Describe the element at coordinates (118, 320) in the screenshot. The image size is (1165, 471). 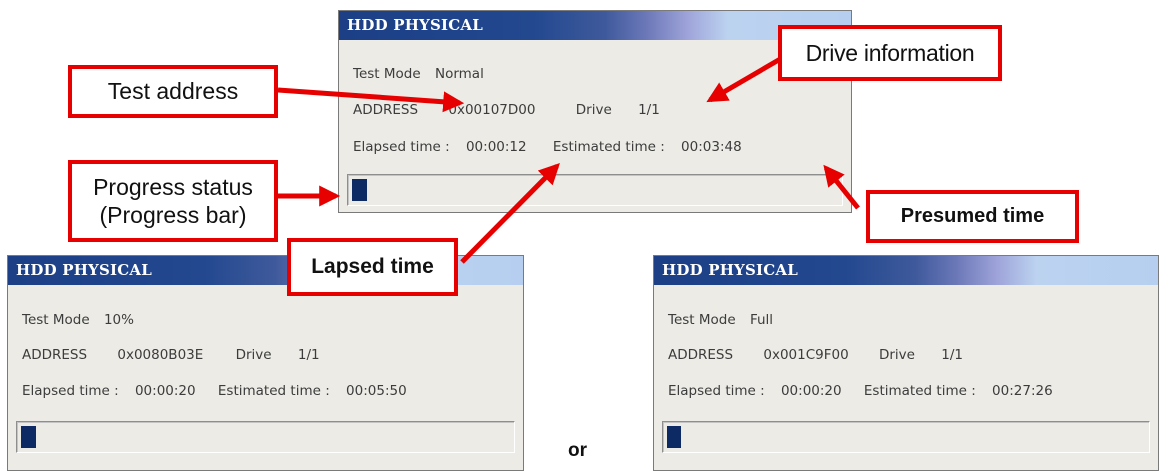
I see `test-mode-value: 10%` at that location.